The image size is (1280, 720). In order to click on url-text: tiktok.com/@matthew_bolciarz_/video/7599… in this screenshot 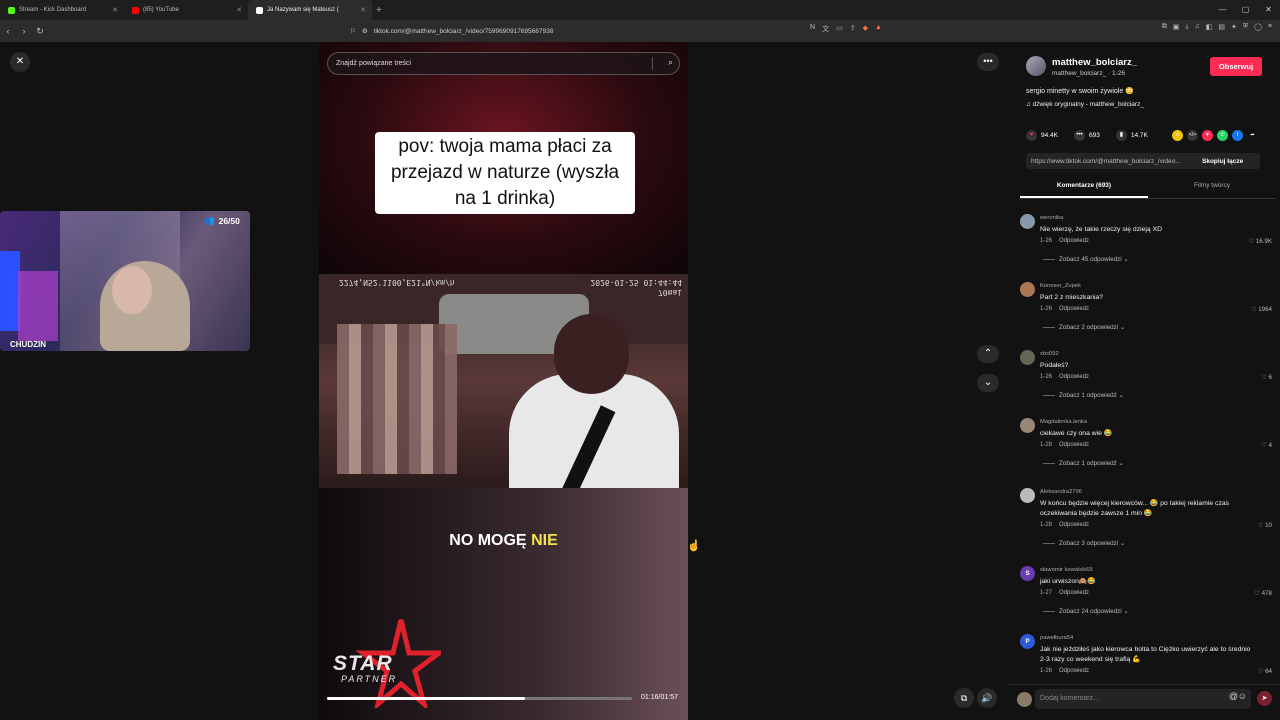, I will do `click(464, 31)`.